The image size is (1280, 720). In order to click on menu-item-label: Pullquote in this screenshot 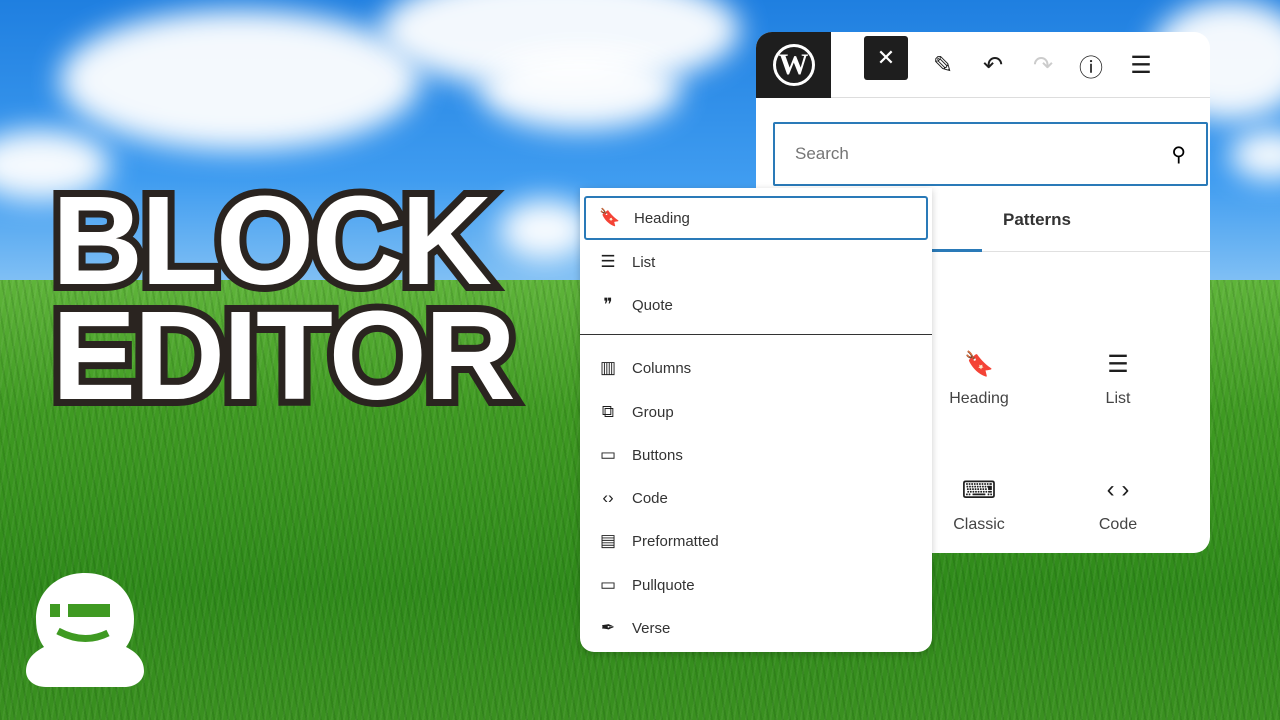, I will do `click(663, 585)`.